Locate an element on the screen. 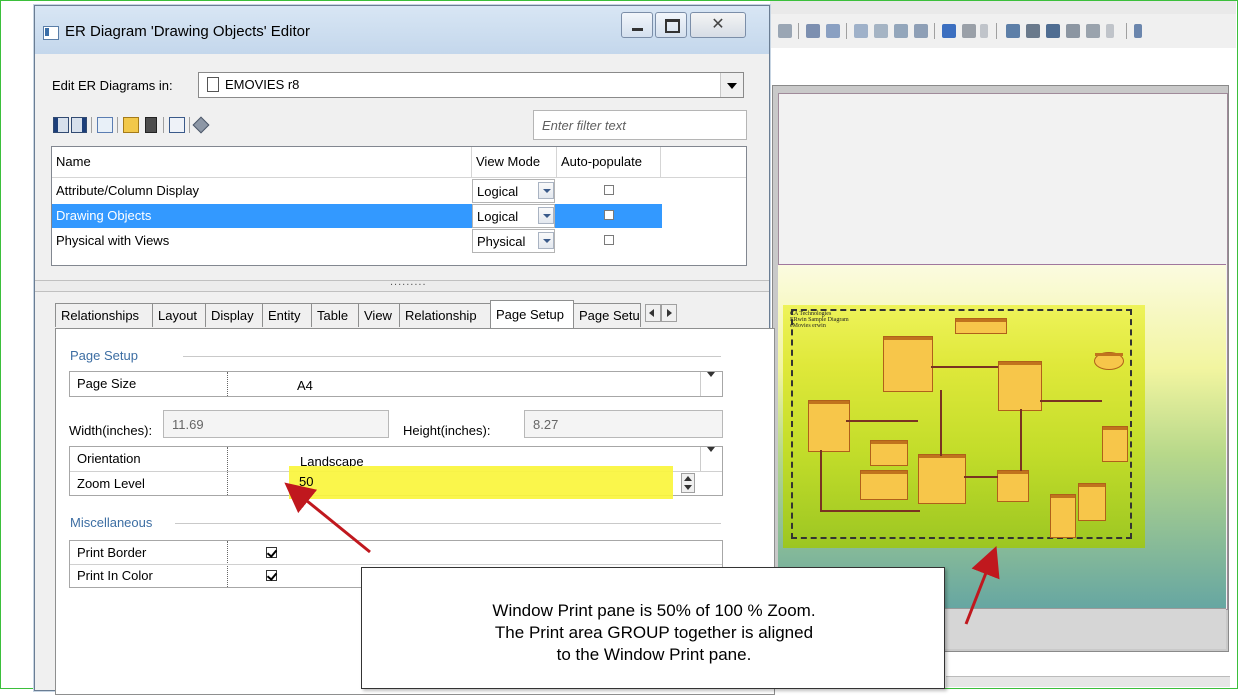  zoom-stepper is located at coordinates (688, 483).